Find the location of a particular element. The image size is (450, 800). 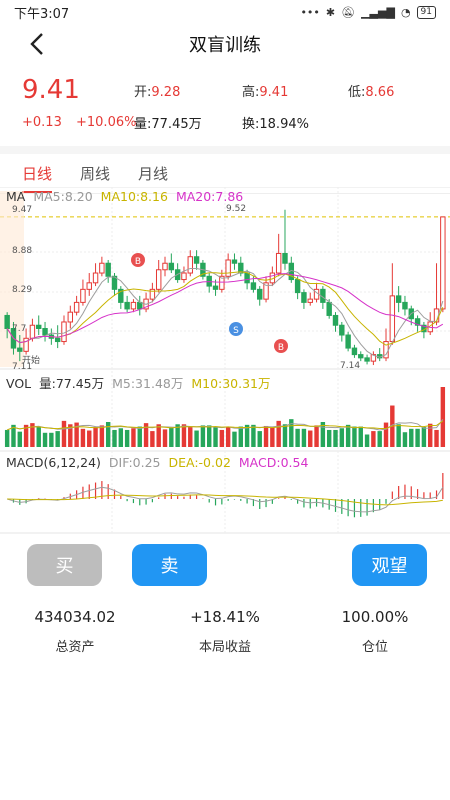

stat-position: 100.00% 仓位 is located at coordinates (375, 631).